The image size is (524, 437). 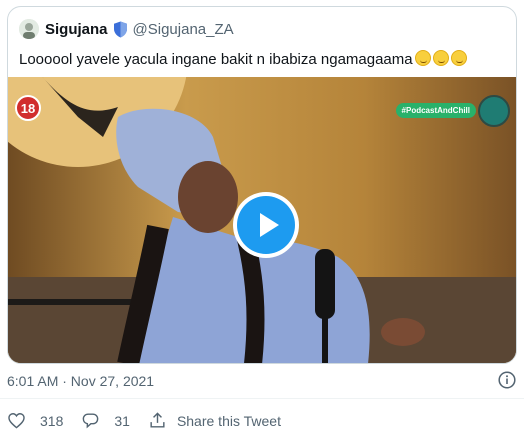 I want to click on share-button: Share this Tweet, so click(x=214, y=420).